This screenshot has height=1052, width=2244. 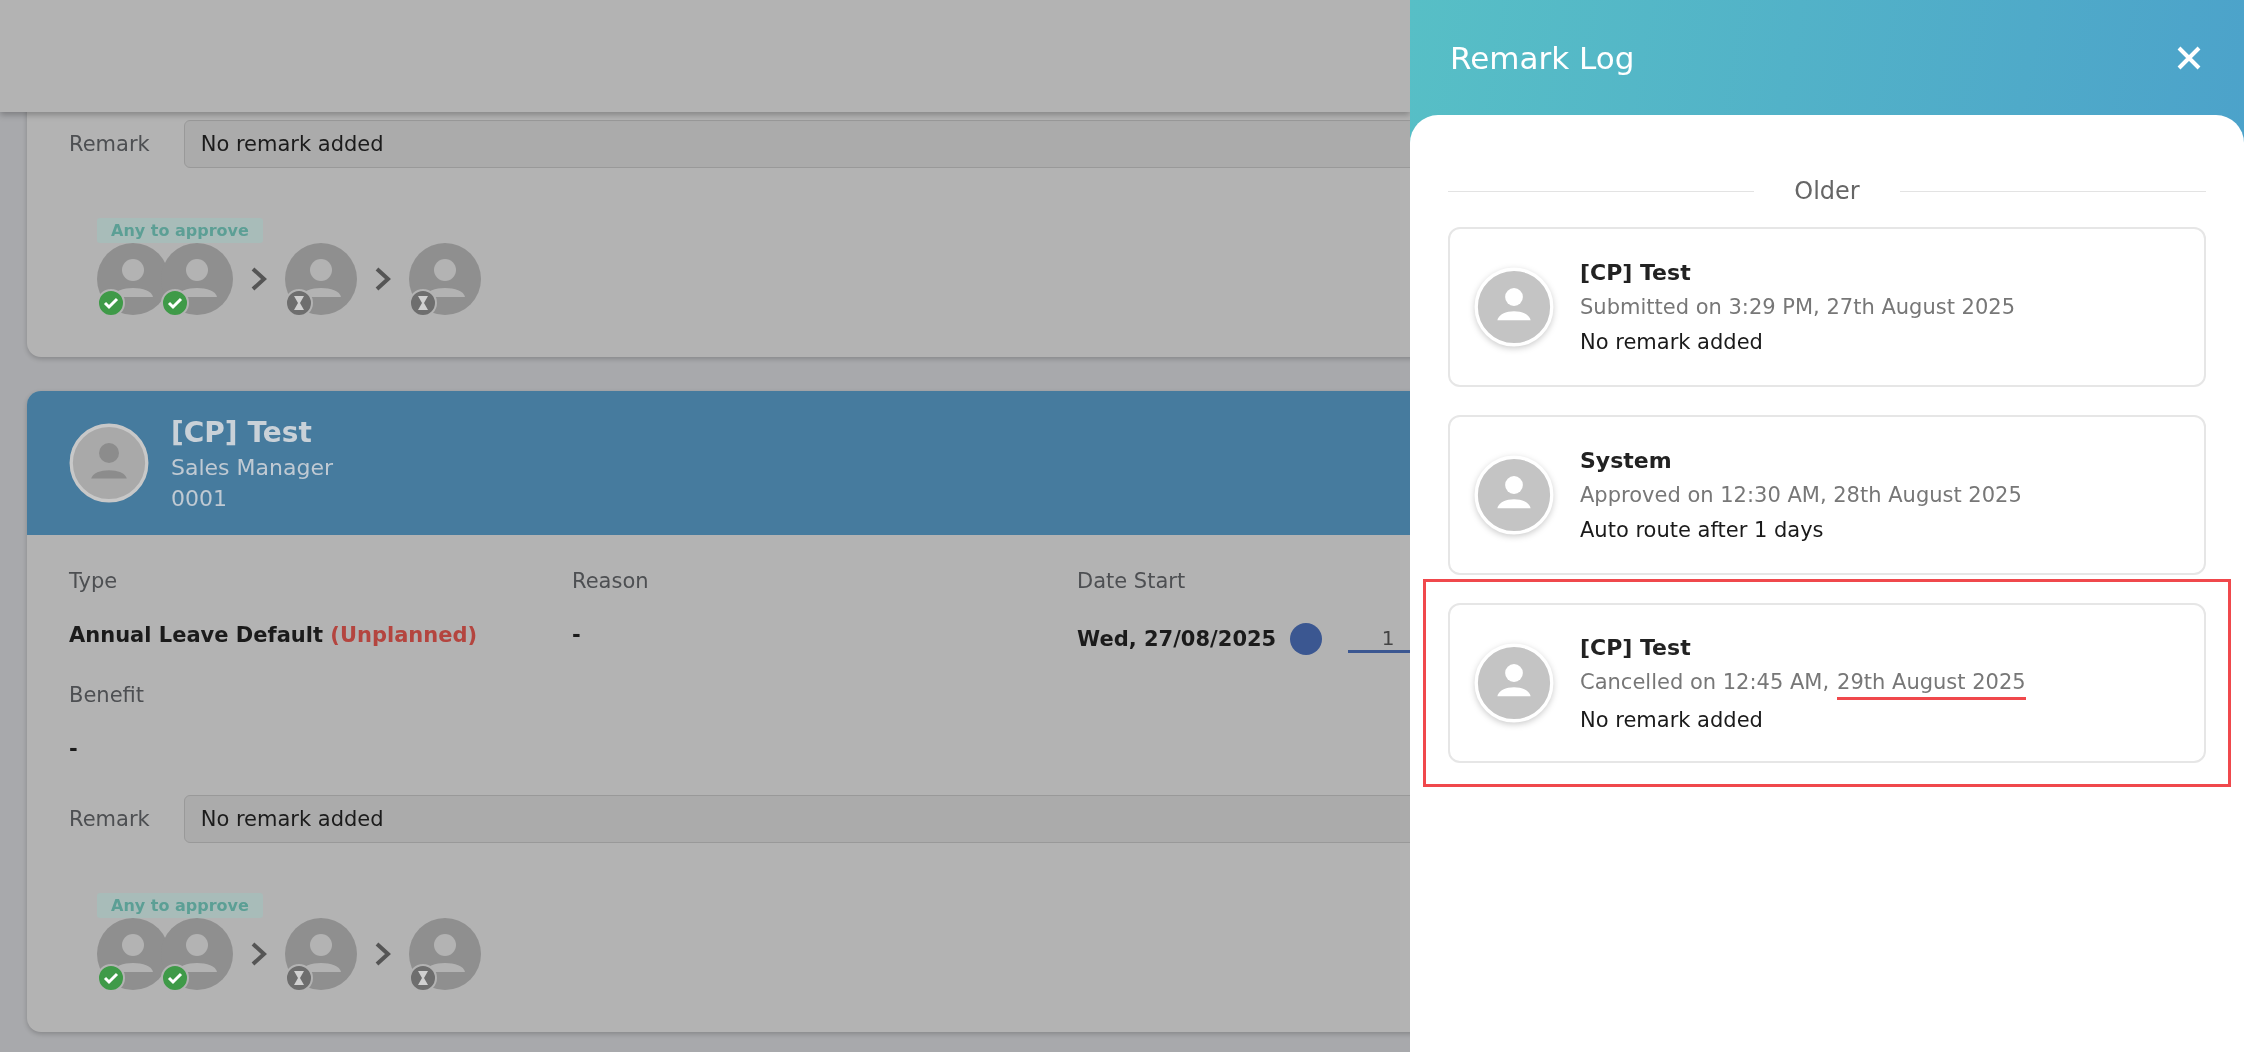 What do you see at coordinates (1797, 308) in the screenshot?
I see `timestamp-text: Submitted on 3:29 PM, 27th August 2025` at bounding box center [1797, 308].